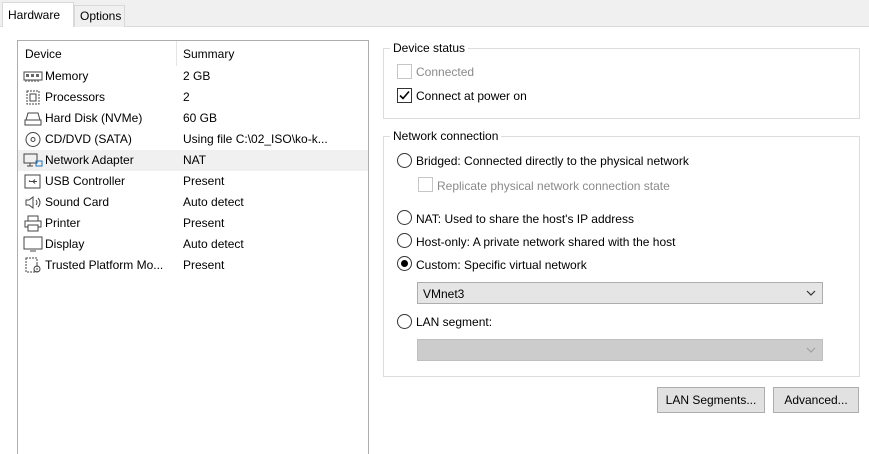  What do you see at coordinates (434, 13) in the screenshot?
I see `tab-strip` at bounding box center [434, 13].